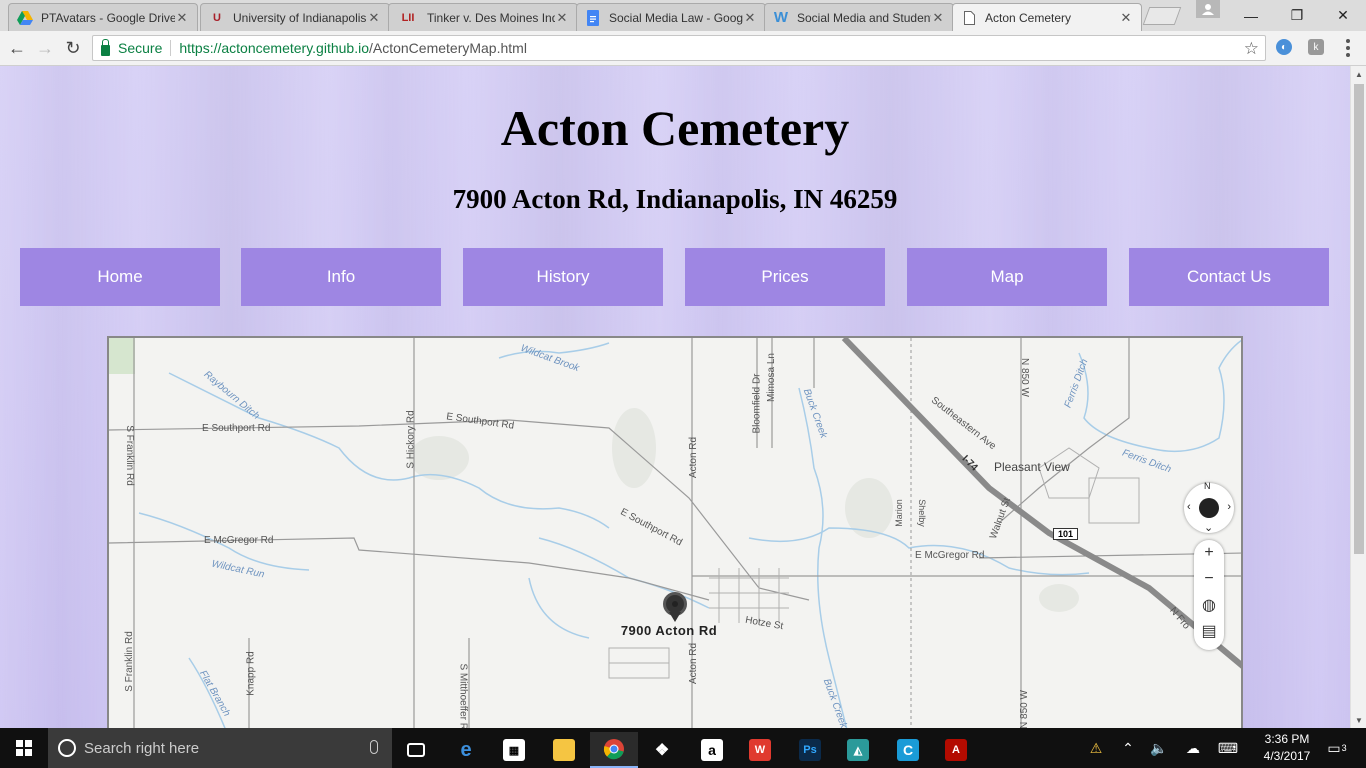 This screenshot has height=768, width=1366. Describe the element at coordinates (1128, 748) in the screenshot. I see `show-hidden-icons: ⌃` at that location.